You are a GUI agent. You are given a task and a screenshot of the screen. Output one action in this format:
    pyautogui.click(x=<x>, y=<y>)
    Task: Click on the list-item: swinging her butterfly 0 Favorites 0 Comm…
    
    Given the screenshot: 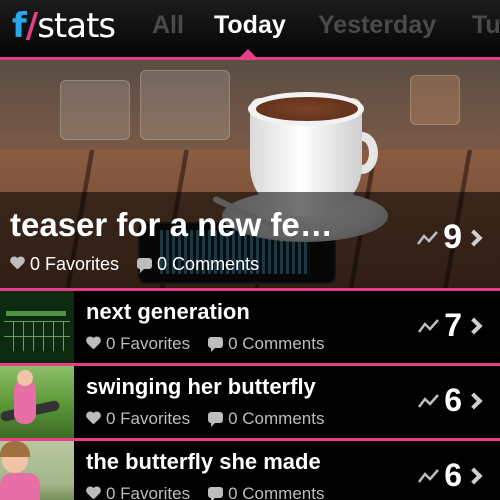 What is the action you would take?
    pyautogui.click(x=250, y=402)
    